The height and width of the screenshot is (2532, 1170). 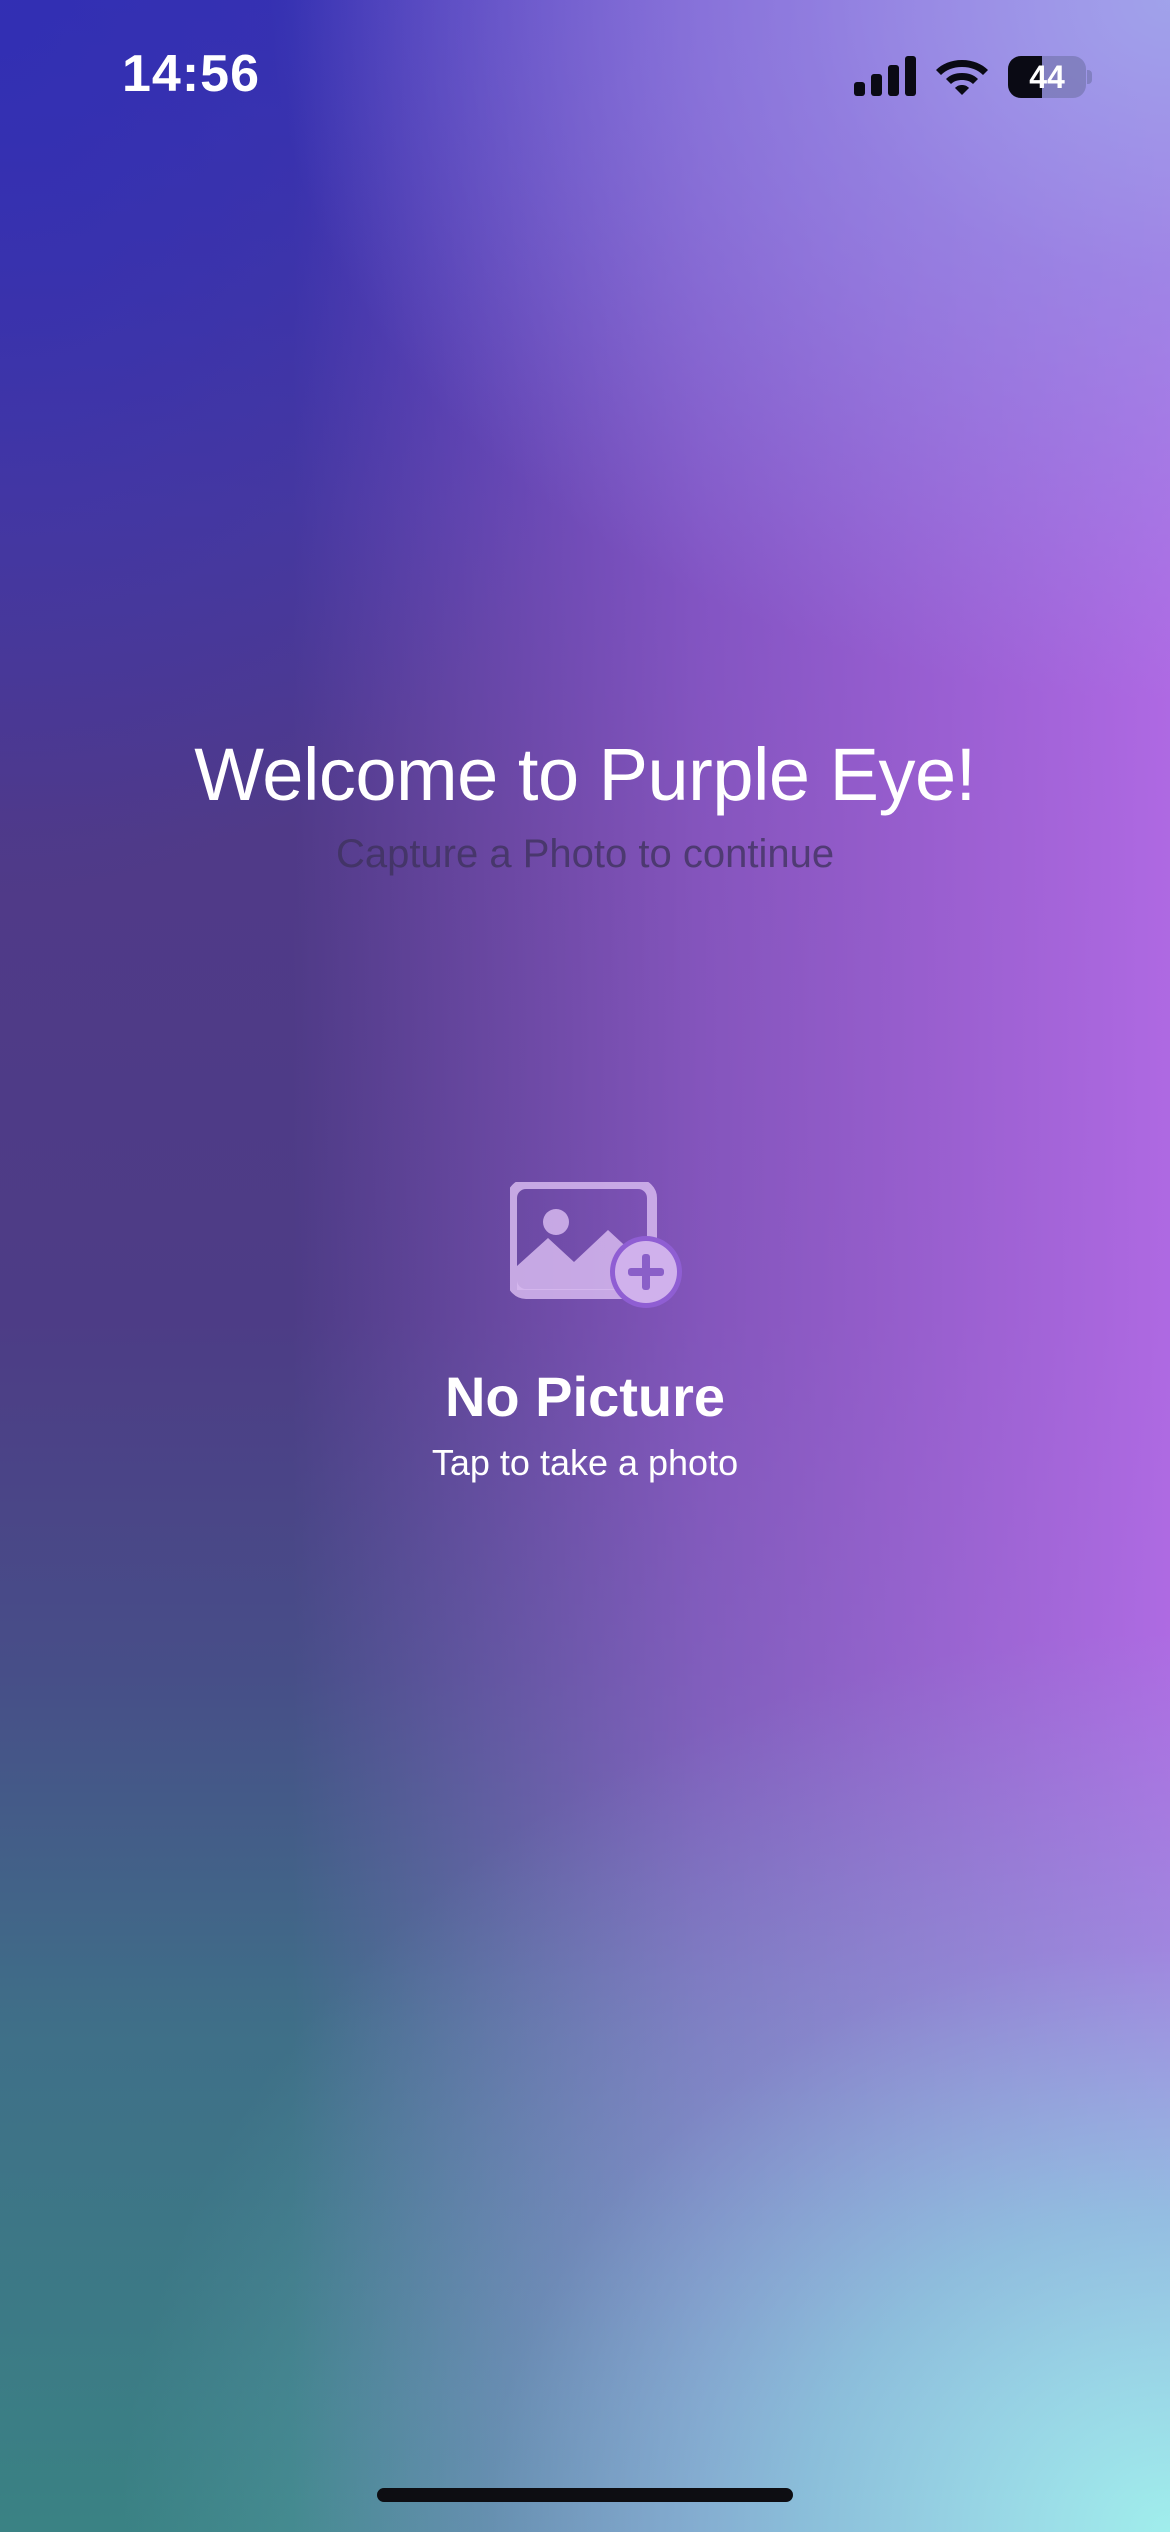 I want to click on welcome-subtitle: Capture a Photo to continue, so click(x=585, y=854).